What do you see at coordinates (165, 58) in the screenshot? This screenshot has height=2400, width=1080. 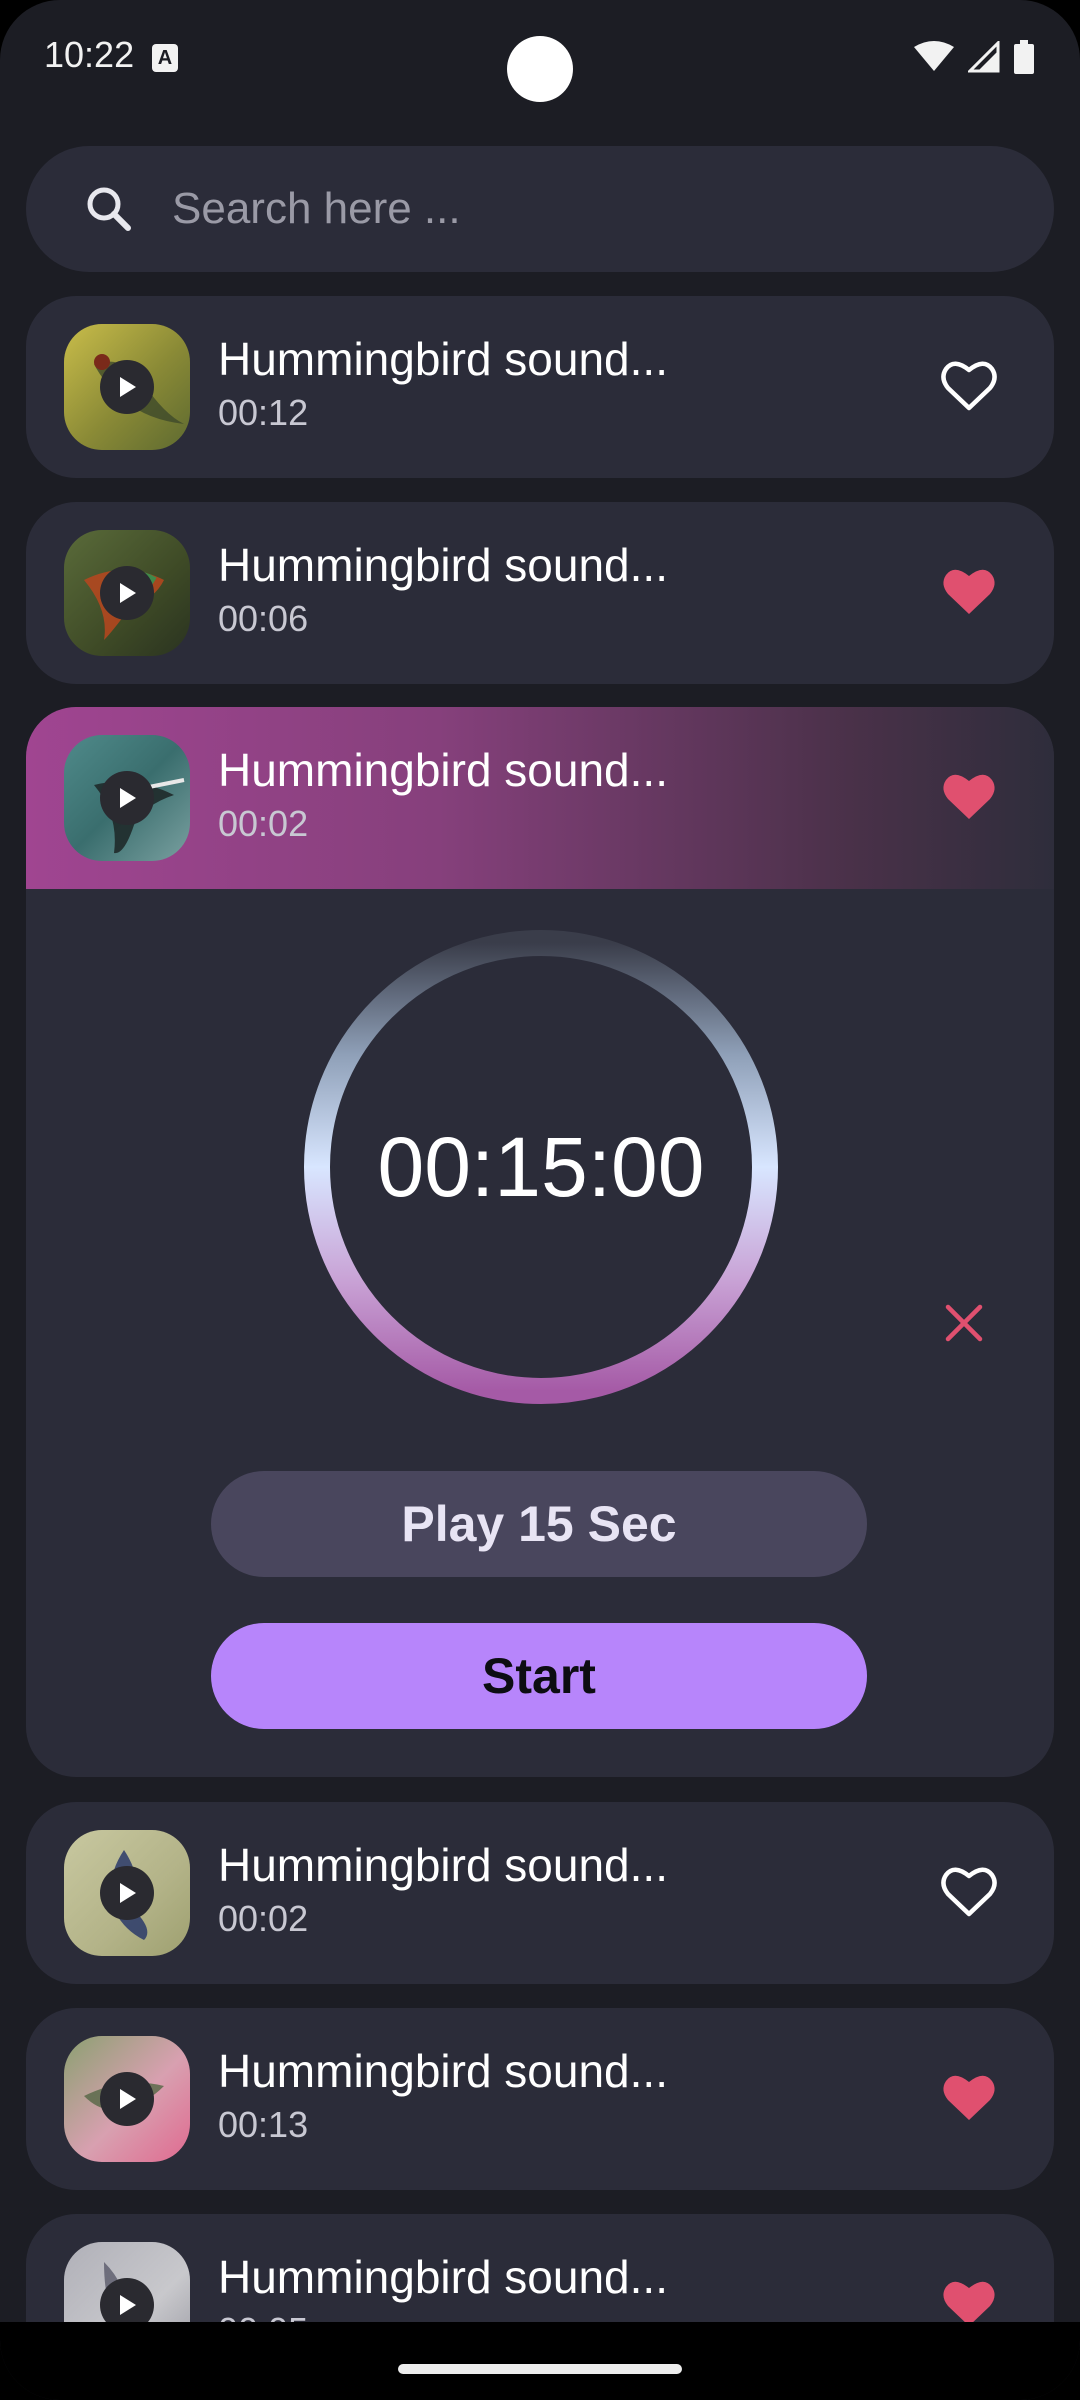 I see `notification-icon: A` at bounding box center [165, 58].